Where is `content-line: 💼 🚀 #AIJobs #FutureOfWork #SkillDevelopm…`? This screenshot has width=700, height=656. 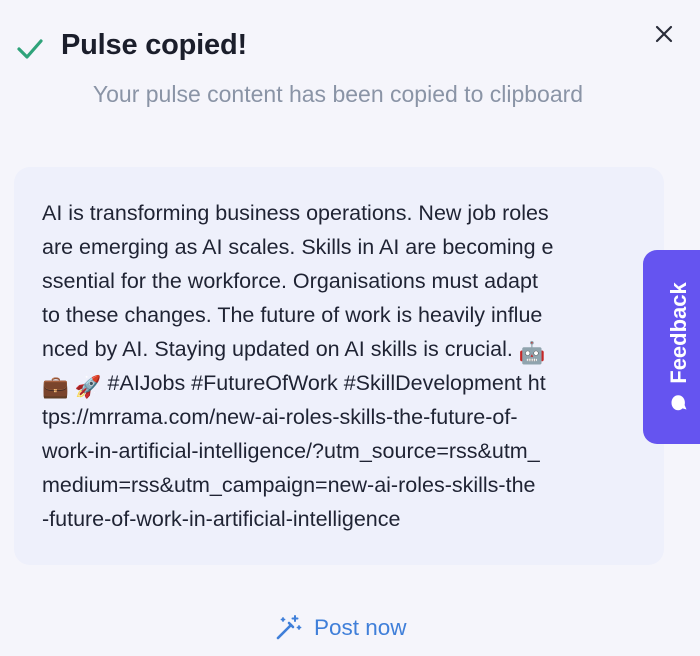
content-line: 💼 🚀 #AIJobs #FutureOfWork #SkillDevelopm… is located at coordinates (342, 383).